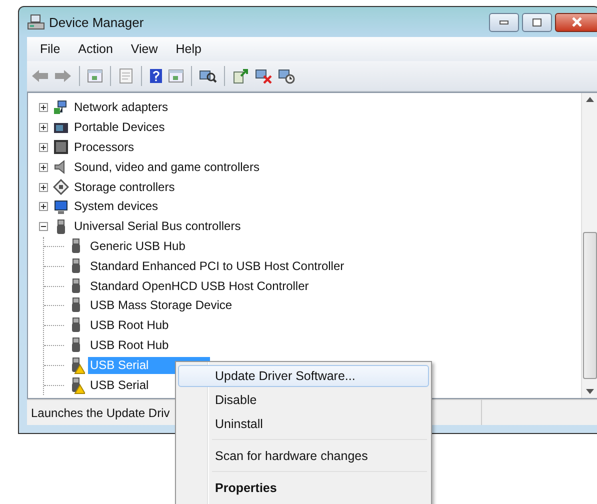  I want to click on tree-item: Standard OpenHCD USB Host Controller, so click(199, 286).